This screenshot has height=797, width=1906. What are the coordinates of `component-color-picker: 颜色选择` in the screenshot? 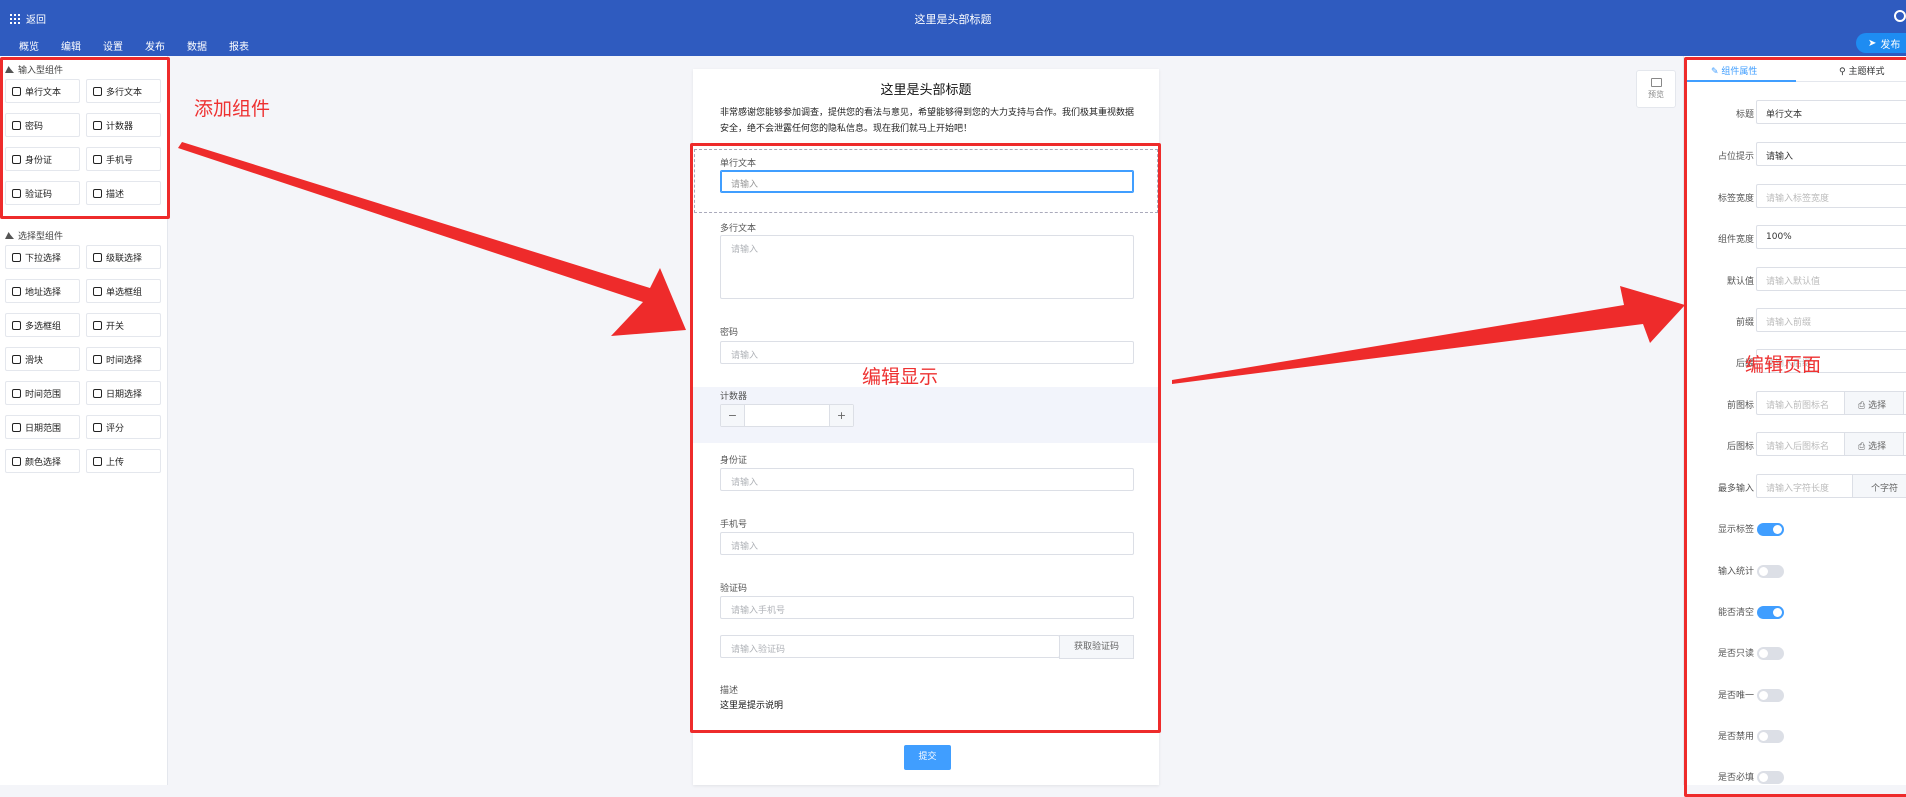 It's located at (42, 461).